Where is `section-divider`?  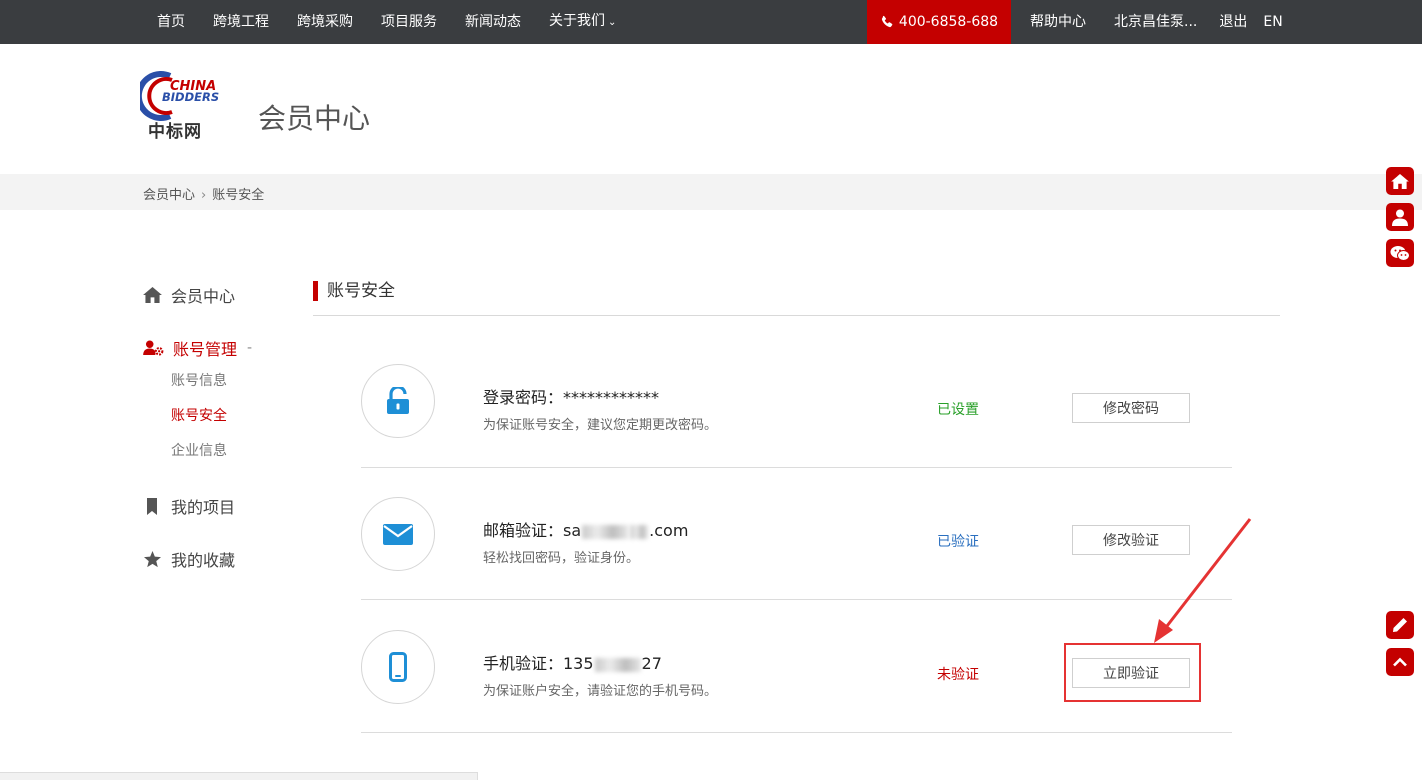 section-divider is located at coordinates (796, 315).